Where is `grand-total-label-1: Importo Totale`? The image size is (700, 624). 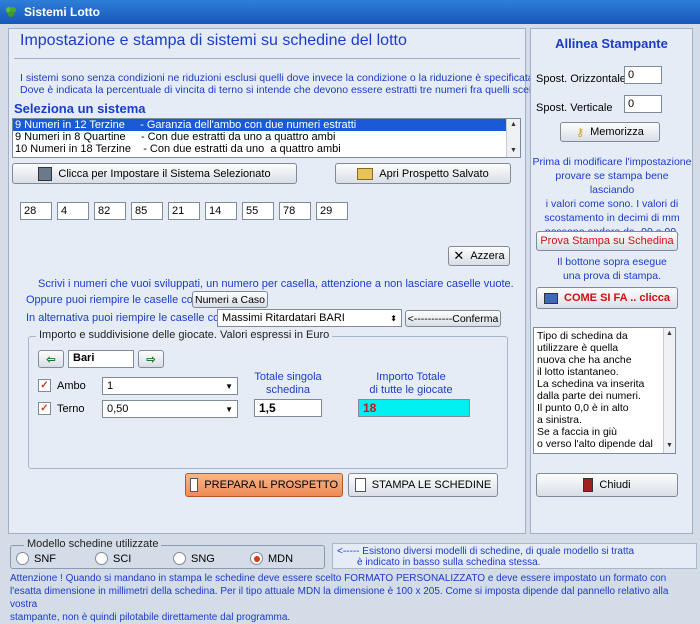 grand-total-label-1: Importo Totale is located at coordinates (411, 377).